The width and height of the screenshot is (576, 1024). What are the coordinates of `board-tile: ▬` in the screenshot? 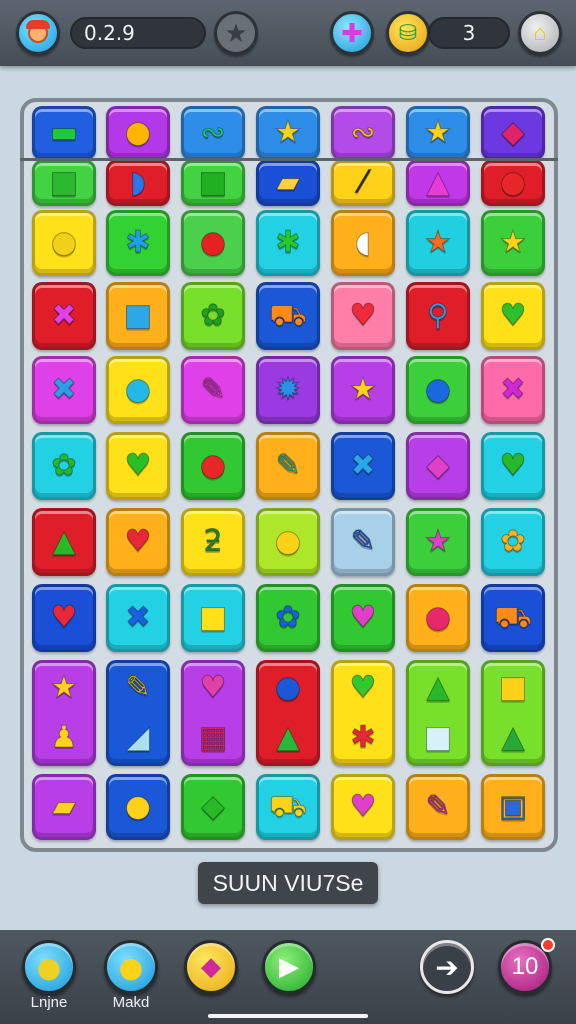 It's located at (64, 133).